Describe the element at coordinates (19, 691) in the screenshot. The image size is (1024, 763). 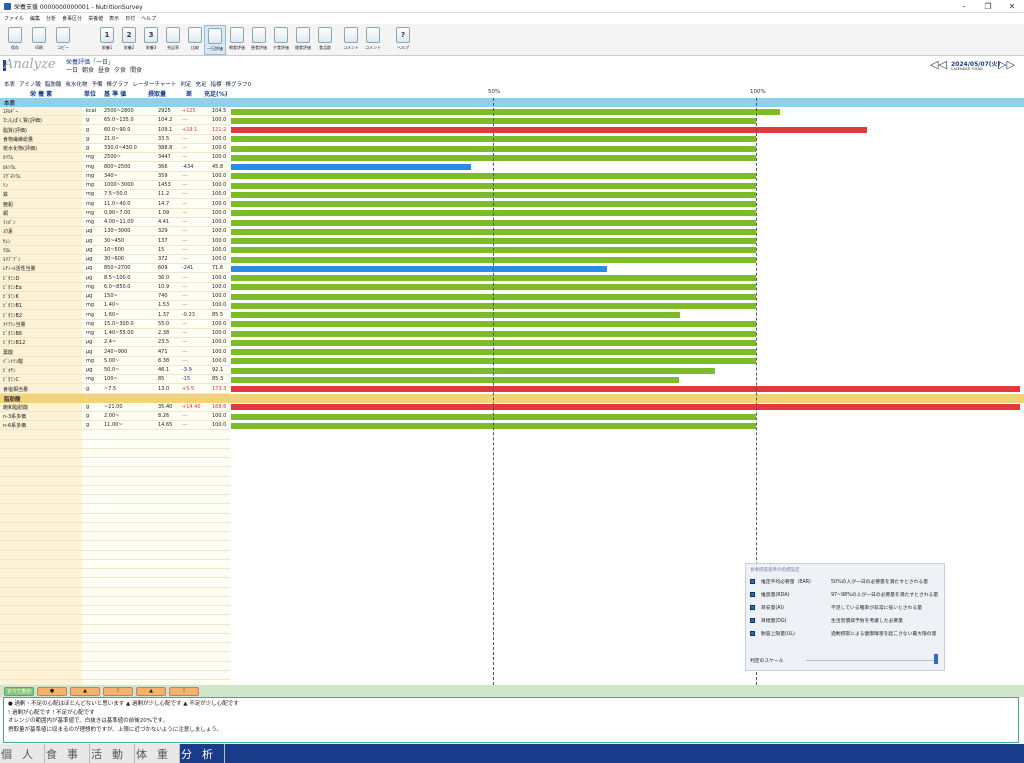
I see `filter-tab: すべて表示` at that location.